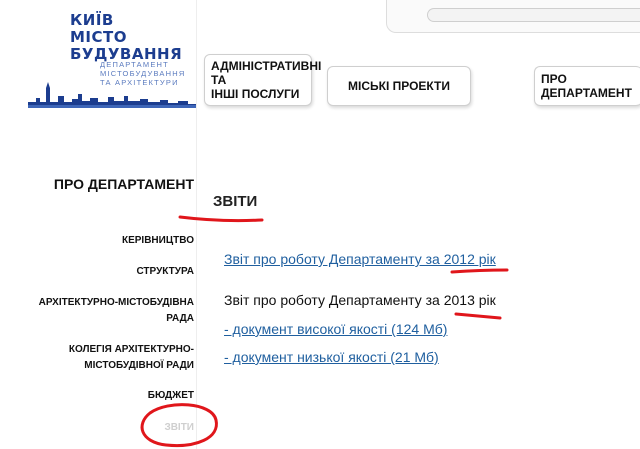 This screenshot has width=640, height=449. What do you see at coordinates (109, 358) in the screenshot?
I see `sidebar-item-council-board: КОЛЕГІЯ АРХІТЕКТУРНО- МІСТОБУДІВНОЇ РАДИ` at bounding box center [109, 358].